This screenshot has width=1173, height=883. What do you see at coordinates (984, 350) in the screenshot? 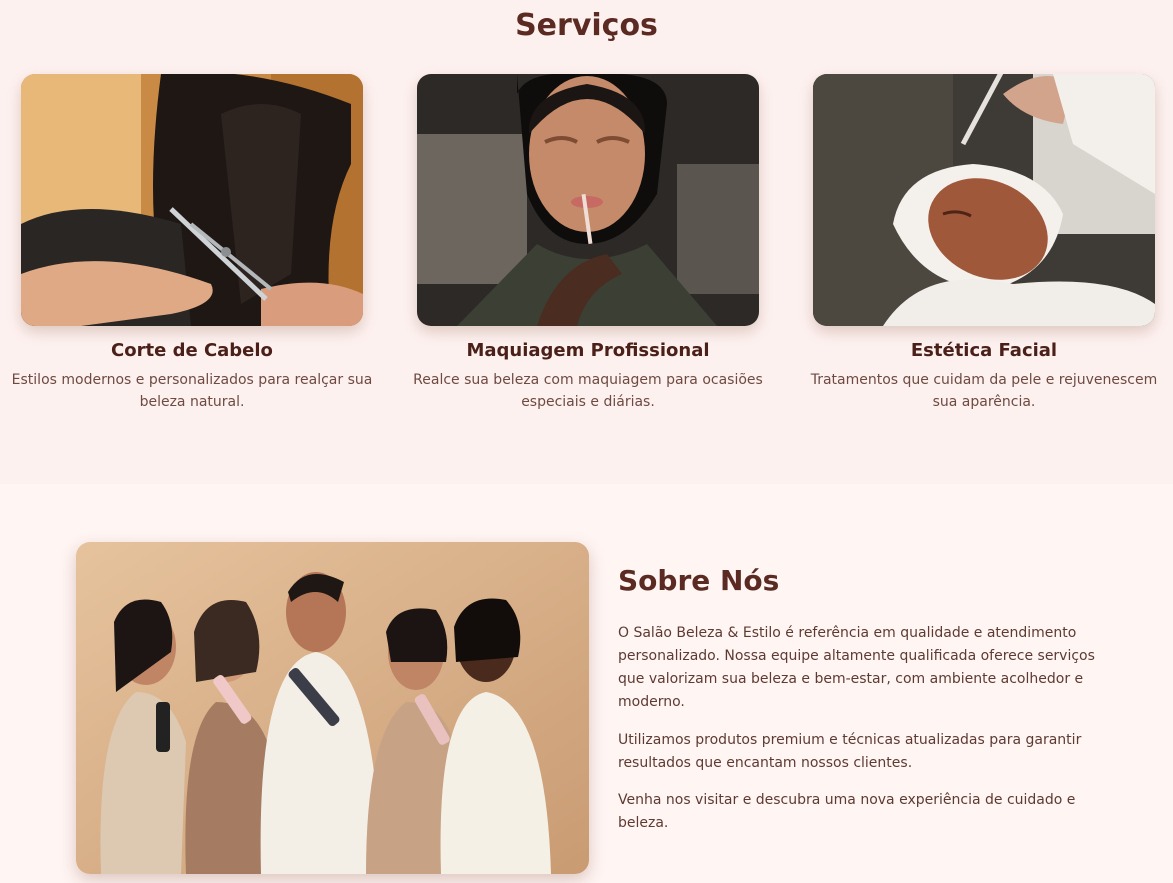
I see `service-title: Estética Facial` at bounding box center [984, 350].